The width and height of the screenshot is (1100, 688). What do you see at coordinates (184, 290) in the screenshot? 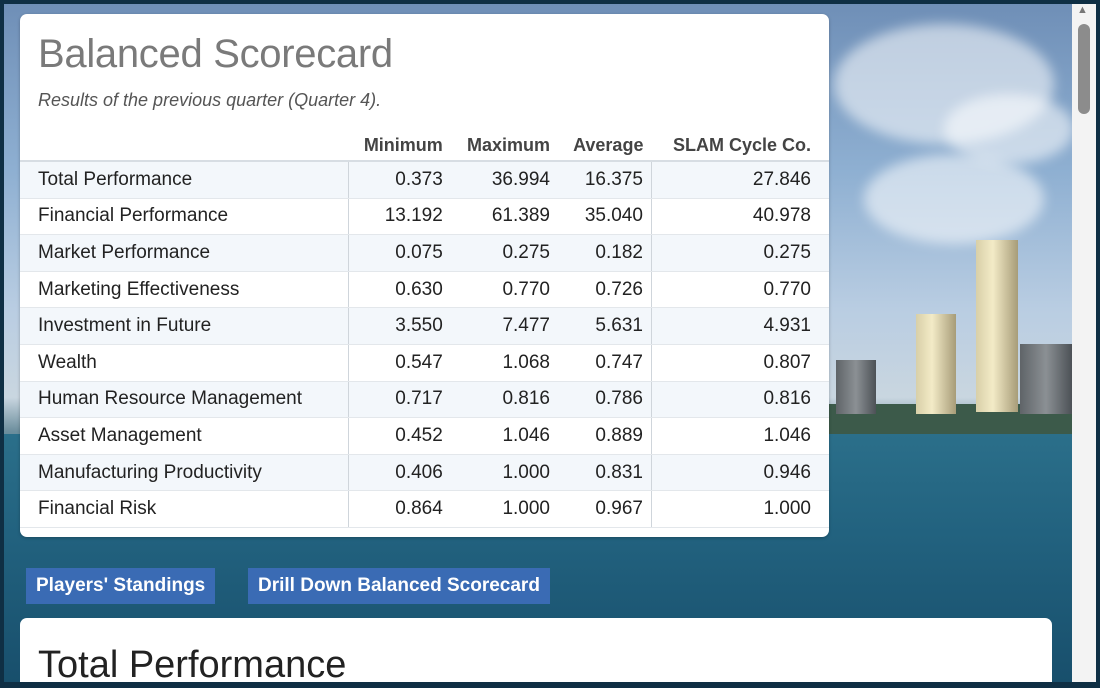
I see `metric-name-cell: Marketing Effectiveness` at bounding box center [184, 290].